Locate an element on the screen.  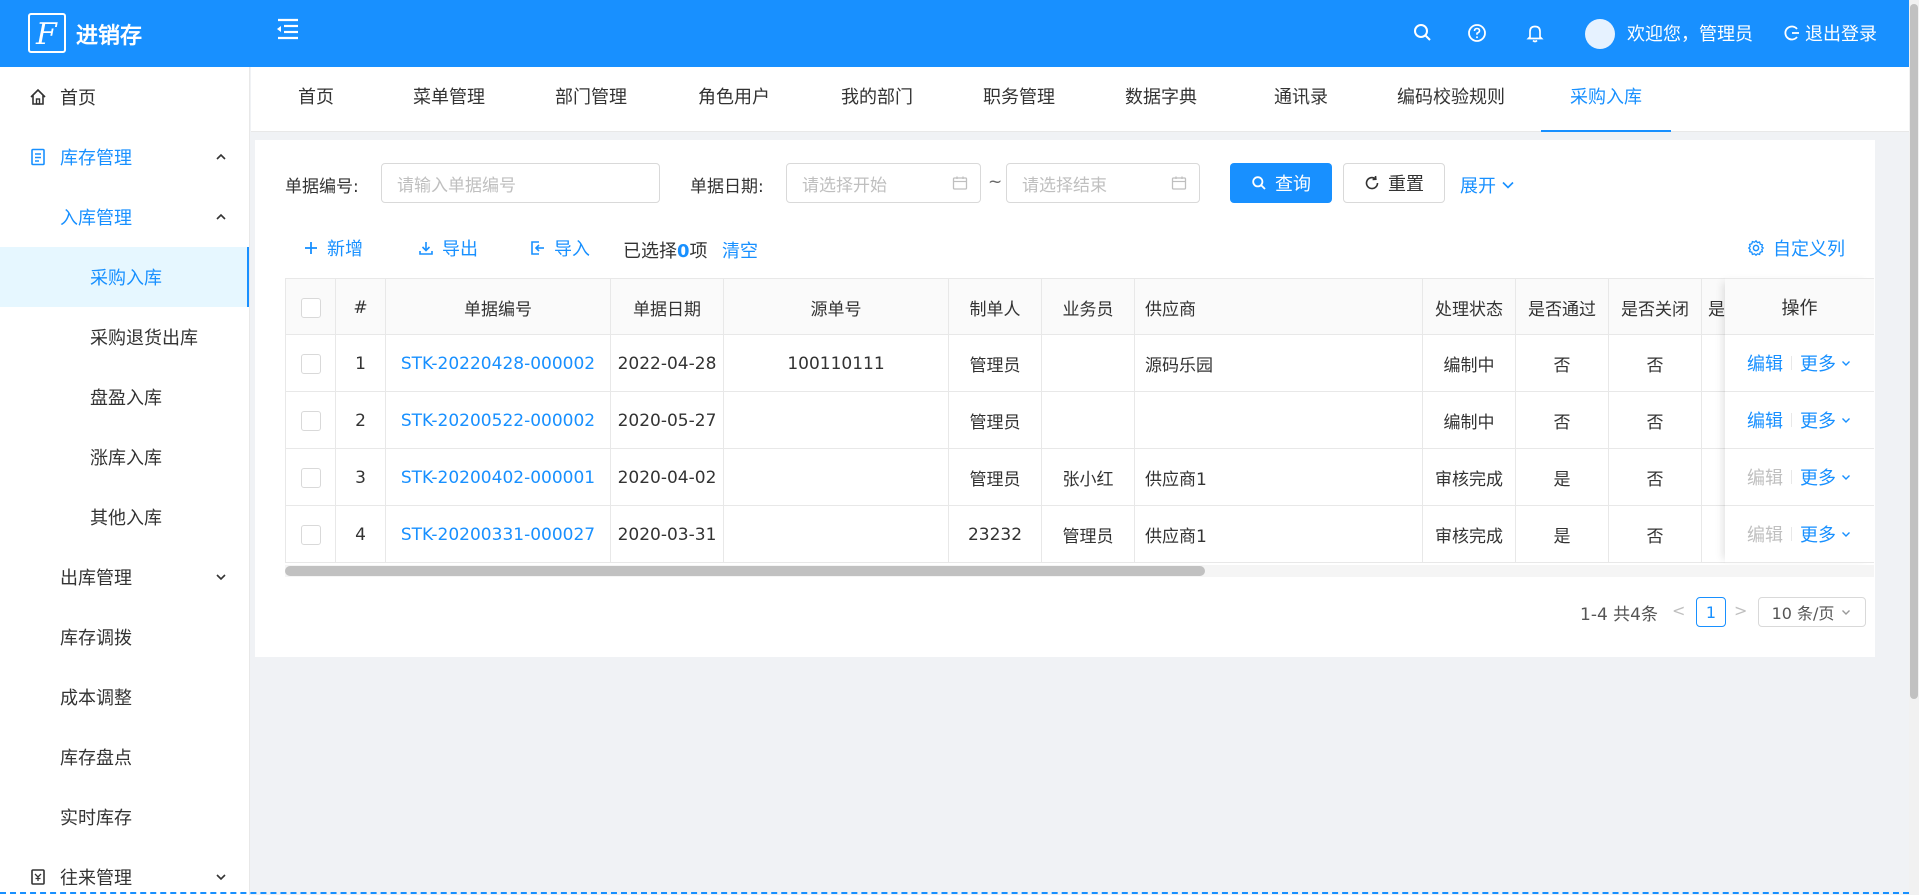
sidebar-item-purchase-inbound: 采购入库 is located at coordinates (124, 277).